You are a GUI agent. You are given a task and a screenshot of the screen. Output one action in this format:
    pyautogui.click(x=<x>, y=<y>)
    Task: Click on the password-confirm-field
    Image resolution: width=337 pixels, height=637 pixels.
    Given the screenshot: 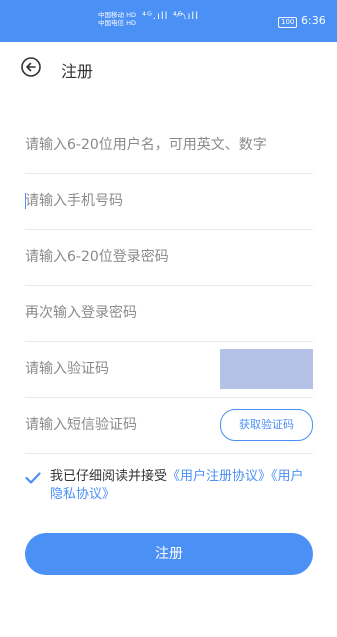 What is the action you would take?
    pyautogui.click(x=169, y=313)
    